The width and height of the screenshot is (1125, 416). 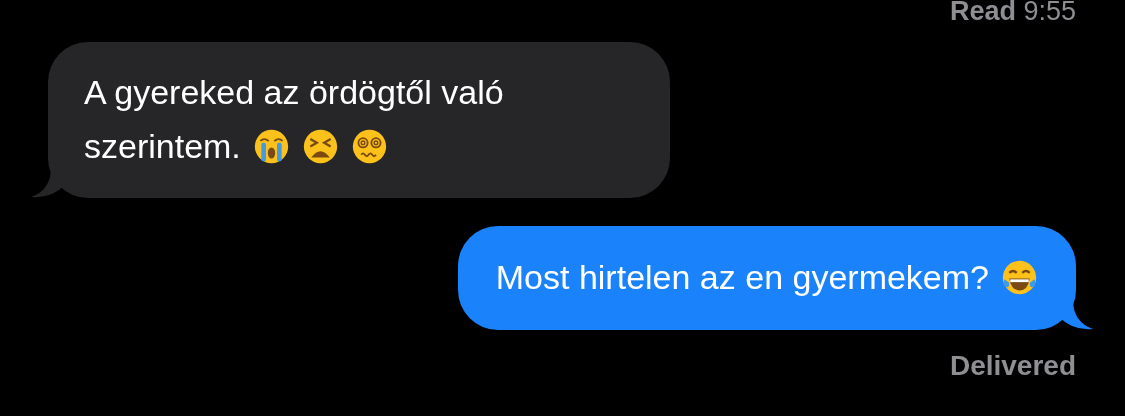 I want to click on message-text: szerintem., so click(x=162, y=146).